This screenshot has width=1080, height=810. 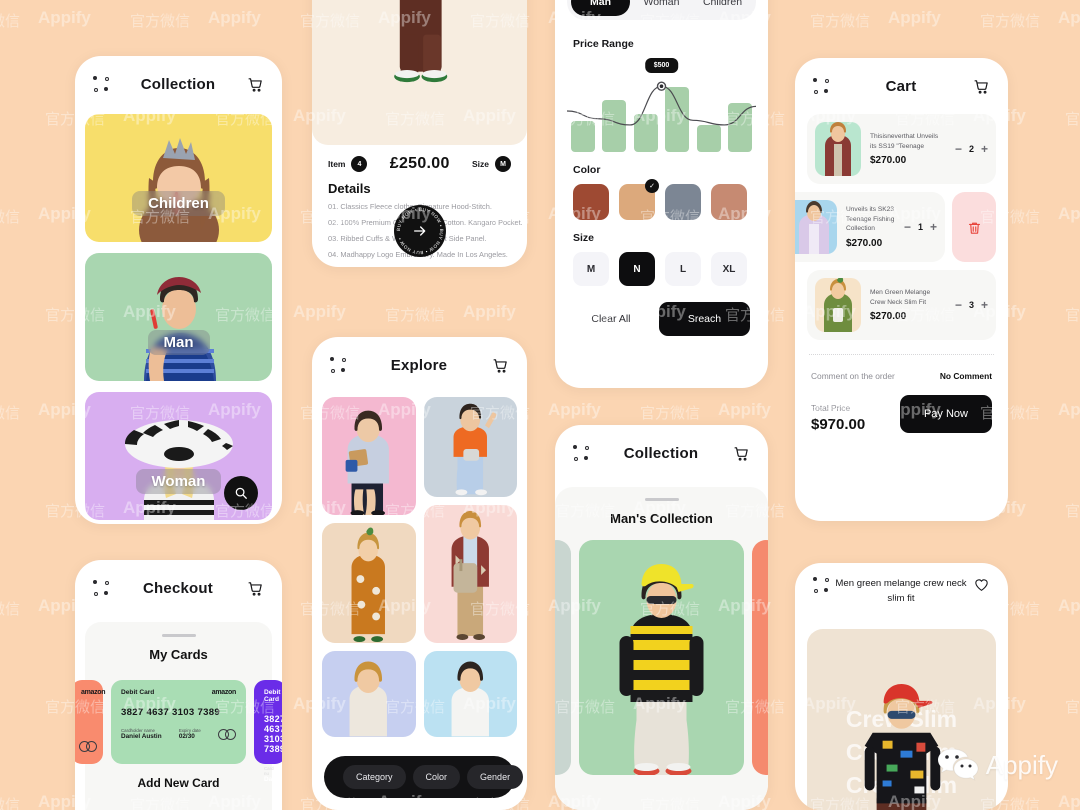 I want to click on card-type: Debit Card, so click(x=272, y=696).